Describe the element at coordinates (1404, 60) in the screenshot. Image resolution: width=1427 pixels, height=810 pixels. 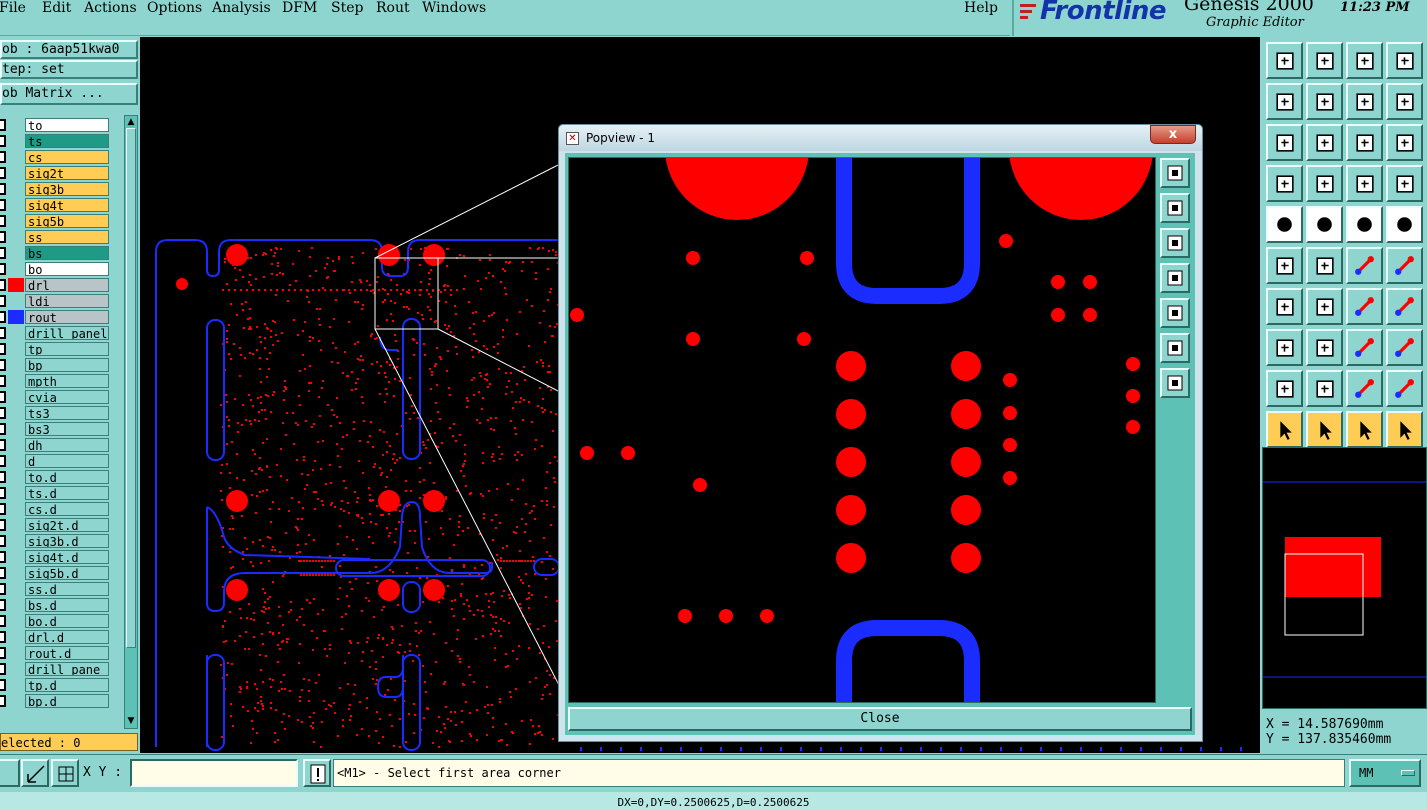
I see `zoom-window-icon` at that location.